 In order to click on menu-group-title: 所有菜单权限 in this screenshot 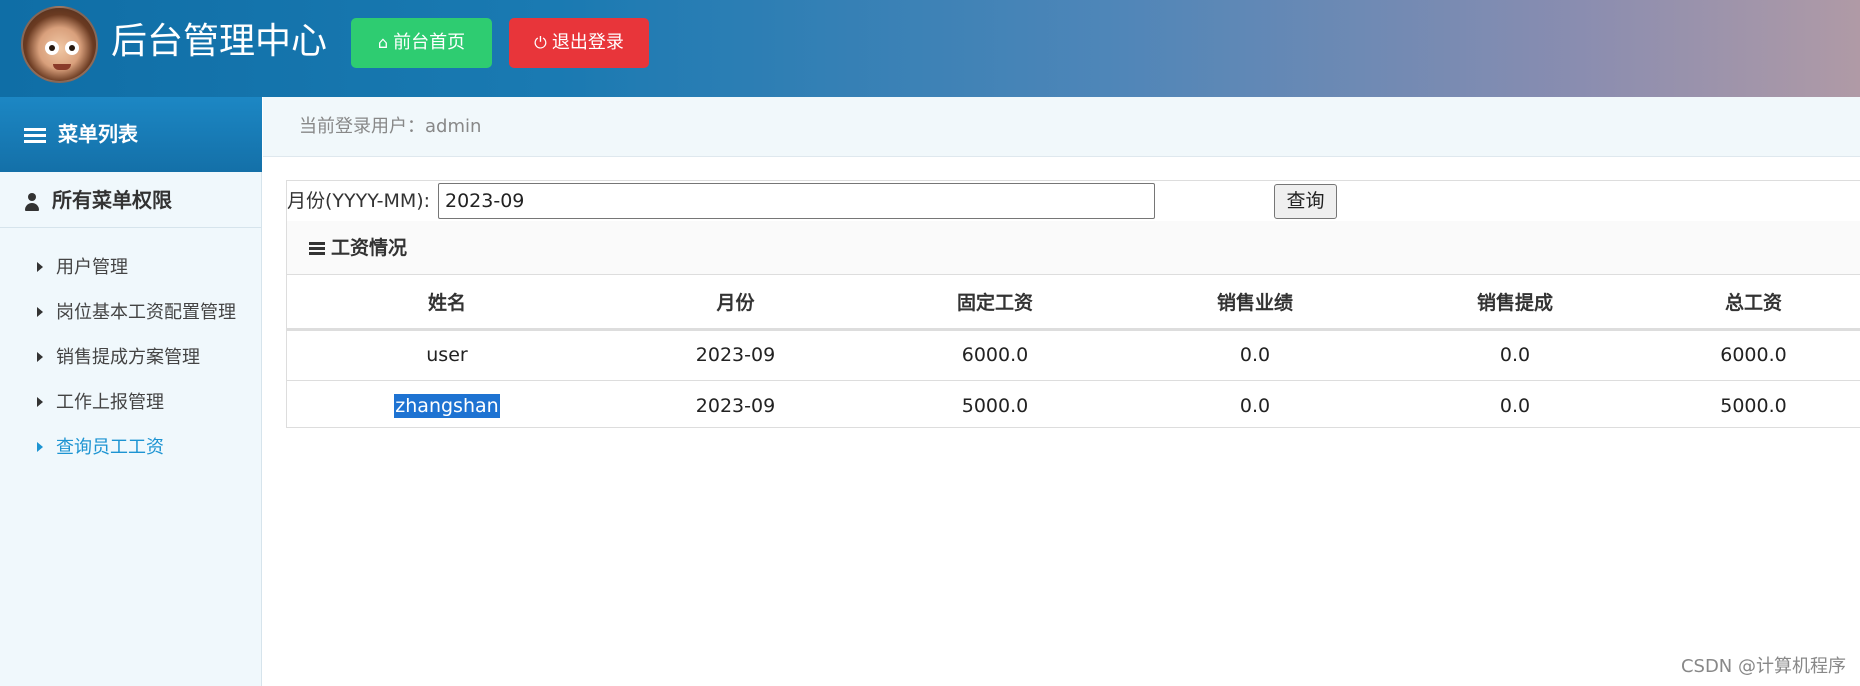, I will do `click(131, 200)`.